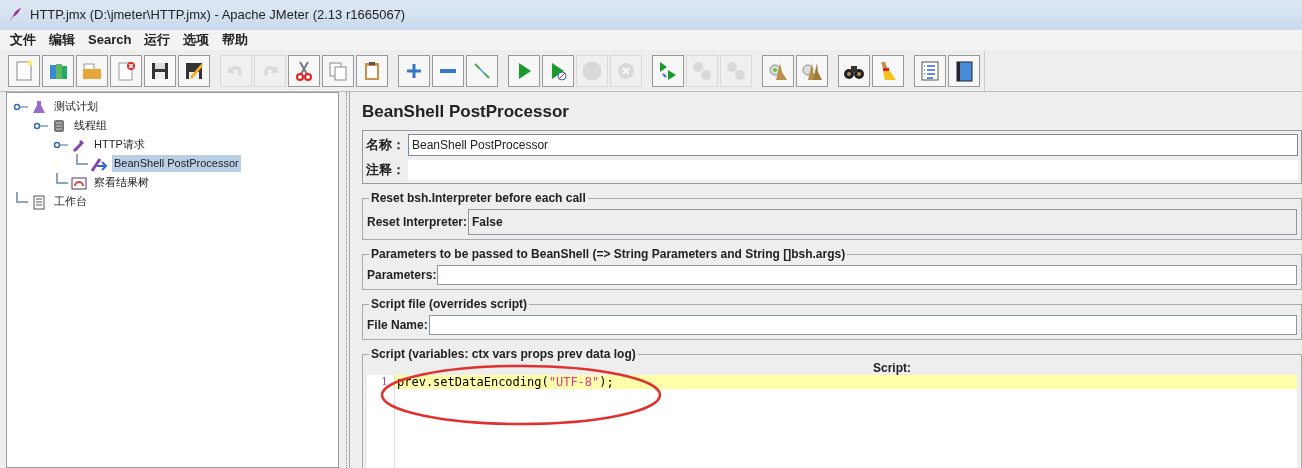  Describe the element at coordinates (39, 106) in the screenshot. I see `flask-icon` at that location.